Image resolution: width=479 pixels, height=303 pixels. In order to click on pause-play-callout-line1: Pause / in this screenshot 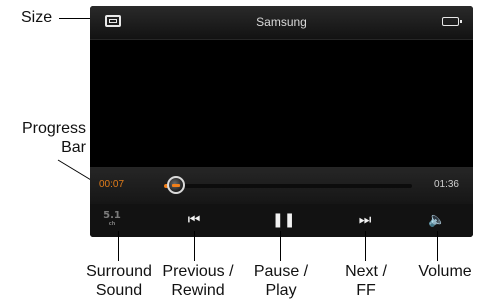, I will do `click(281, 271)`.